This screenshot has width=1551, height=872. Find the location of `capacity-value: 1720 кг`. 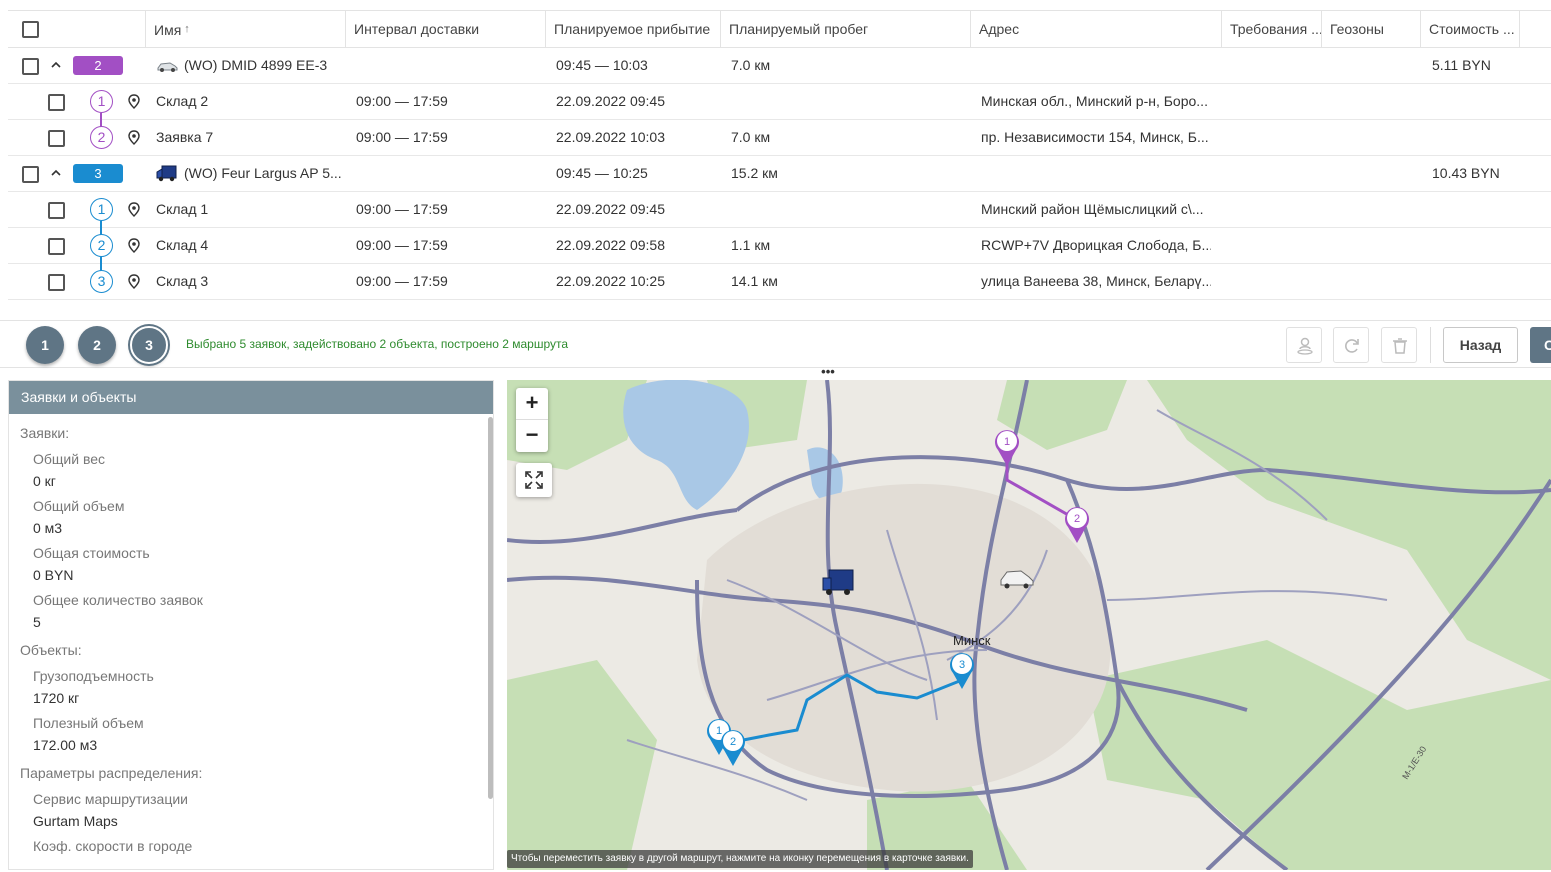

capacity-value: 1720 кг is located at coordinates (56, 698).